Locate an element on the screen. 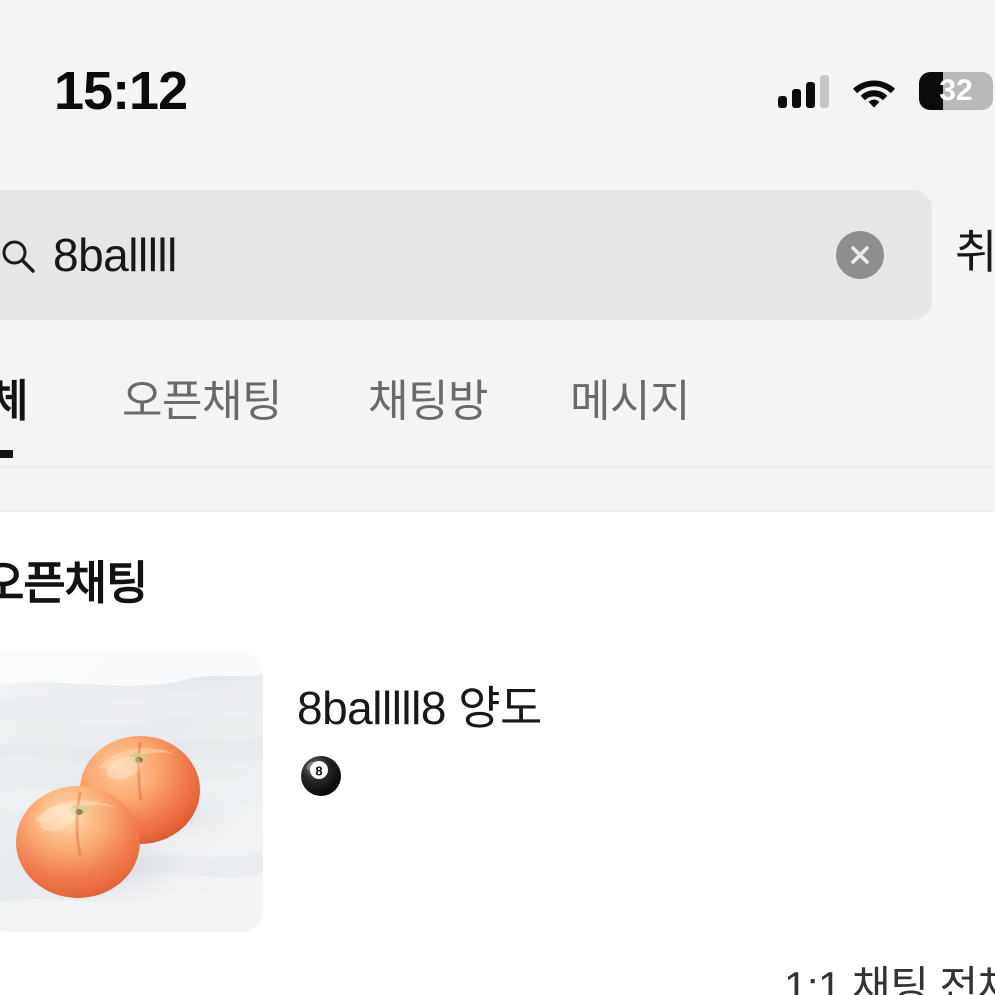 The image size is (995, 995). search-result-tabs: 전체 오픈채팅 채팅방 메시지 is located at coordinates (497, 409).